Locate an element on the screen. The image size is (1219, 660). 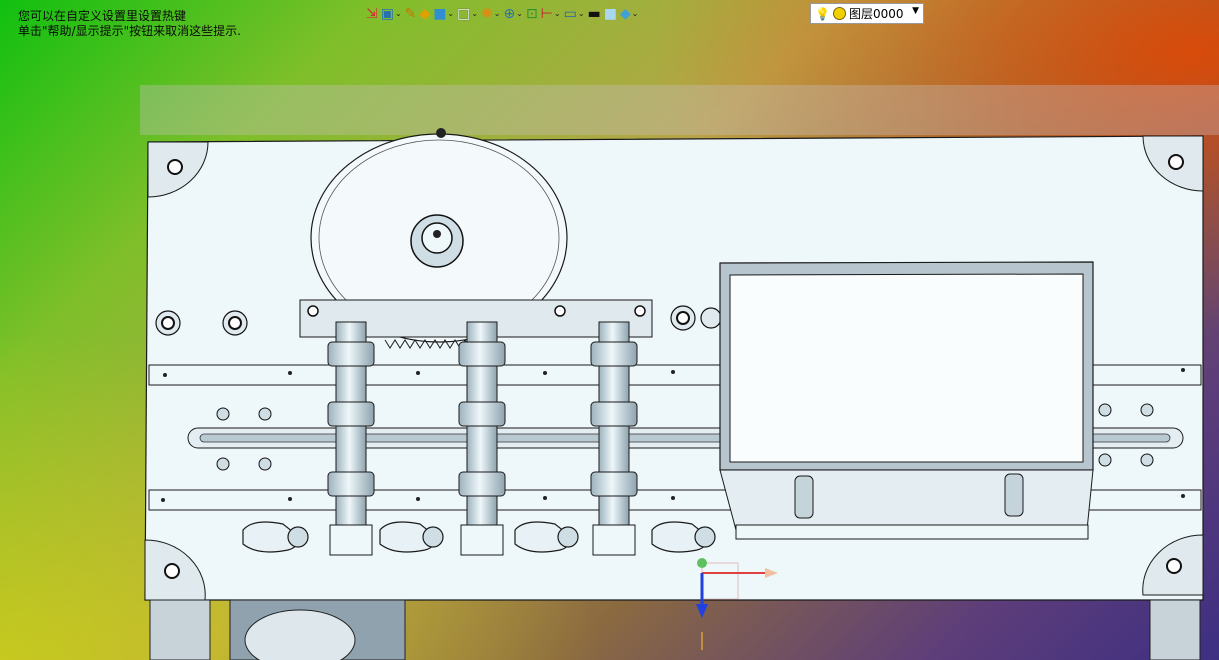
line-color-icon: ▬ is located at coordinates (594, 14).